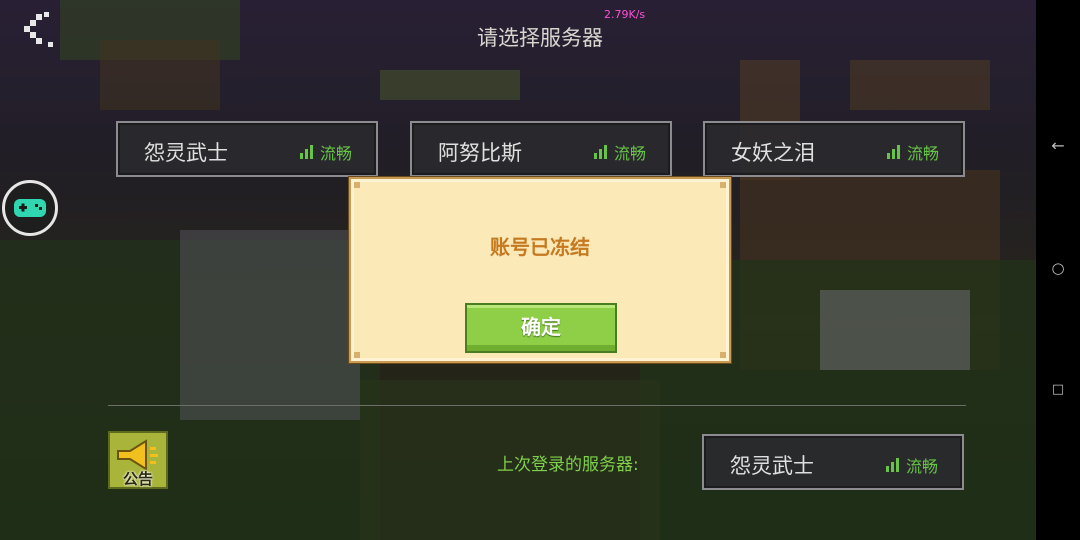 The image size is (1080, 540). What do you see at coordinates (540, 247) in the screenshot?
I see `dialog-message: 账号已冻结` at bounding box center [540, 247].